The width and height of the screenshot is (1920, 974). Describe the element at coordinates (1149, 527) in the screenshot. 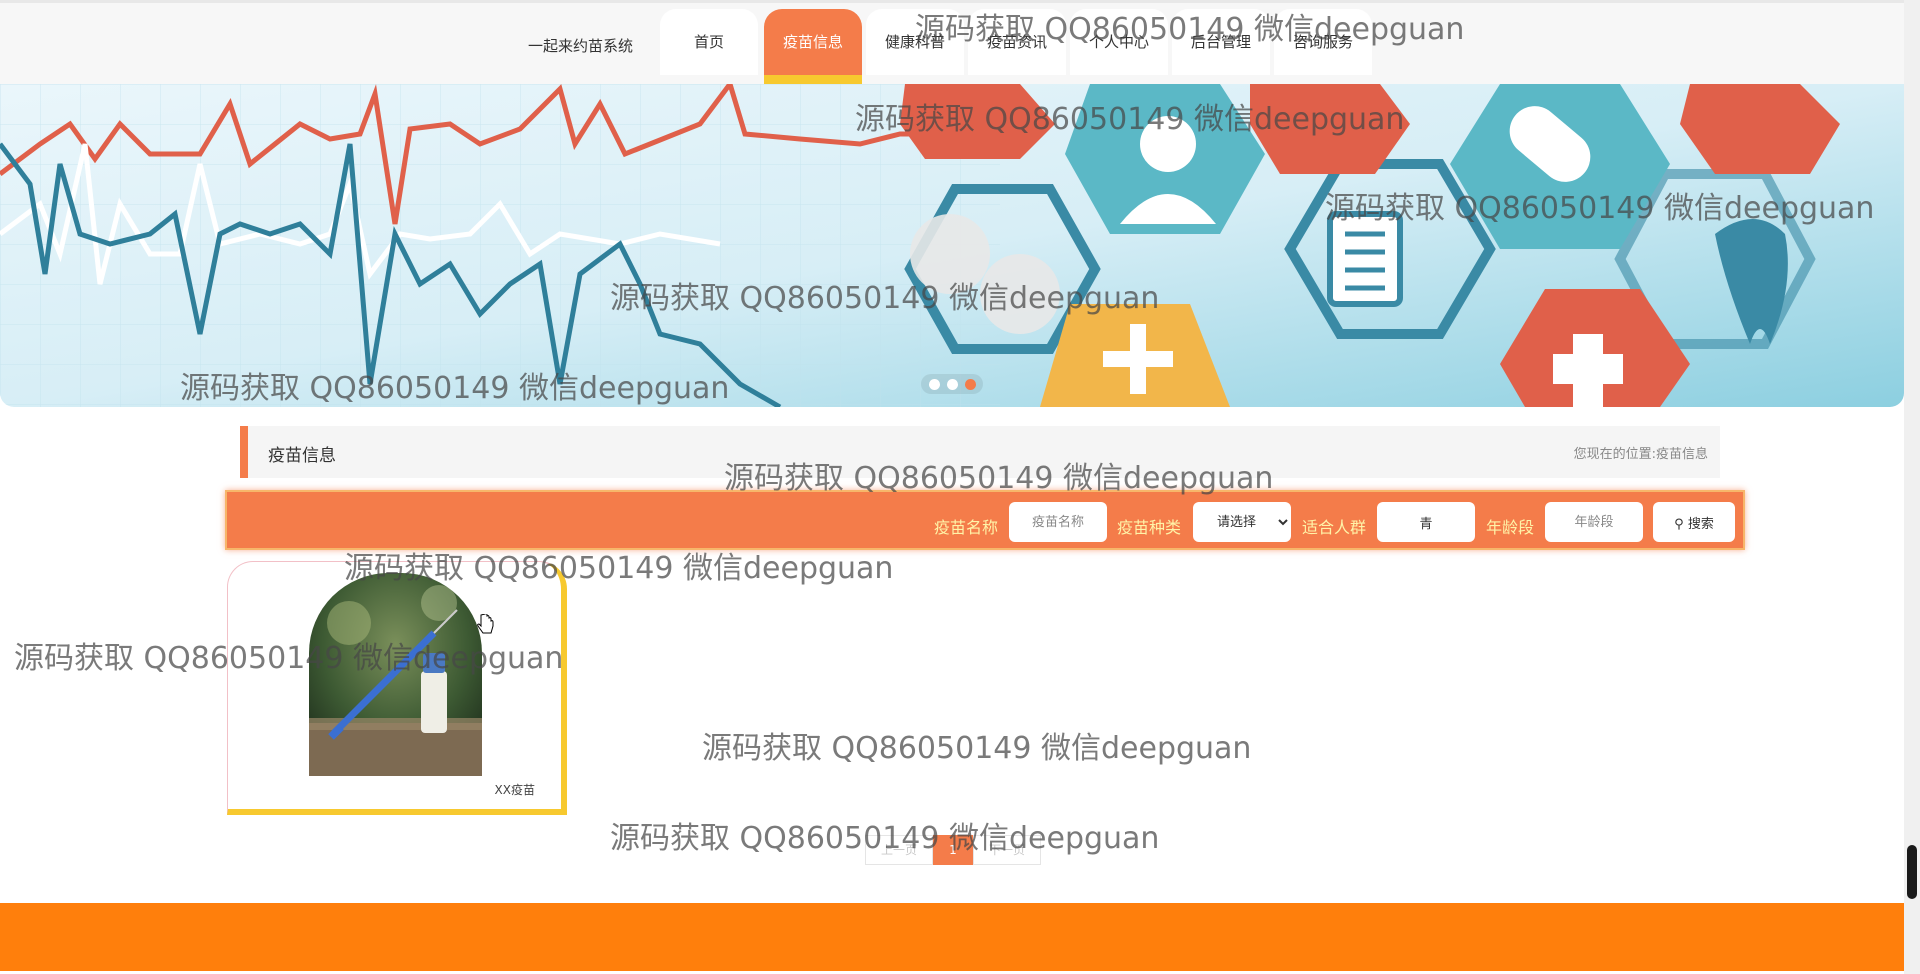

I see `vaccine-type-label: 疫苗种类` at that location.